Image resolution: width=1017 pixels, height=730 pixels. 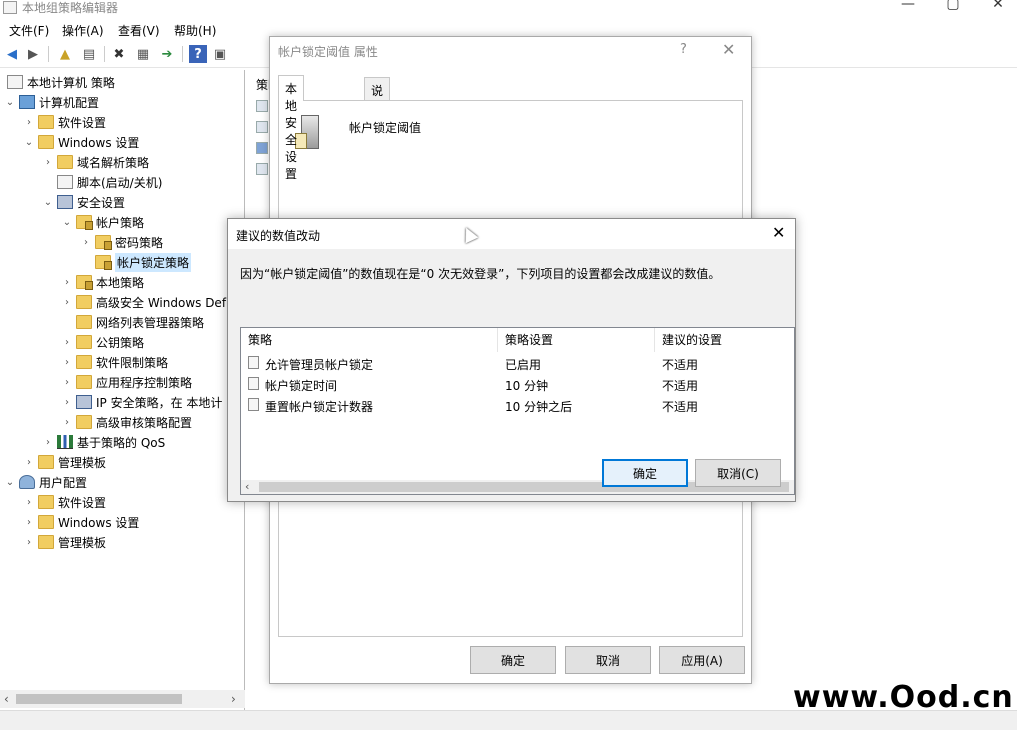 What do you see at coordinates (141, 402) in the screenshot?
I see `tree-item-ip-security: › IP 安全策略，在 本地计` at bounding box center [141, 402].